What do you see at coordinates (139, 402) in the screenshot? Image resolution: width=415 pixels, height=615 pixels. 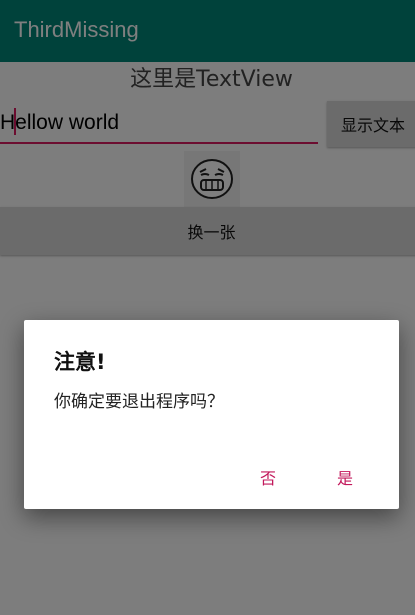 I see `dialog-message: 你确定要退出程序吗？` at bounding box center [139, 402].